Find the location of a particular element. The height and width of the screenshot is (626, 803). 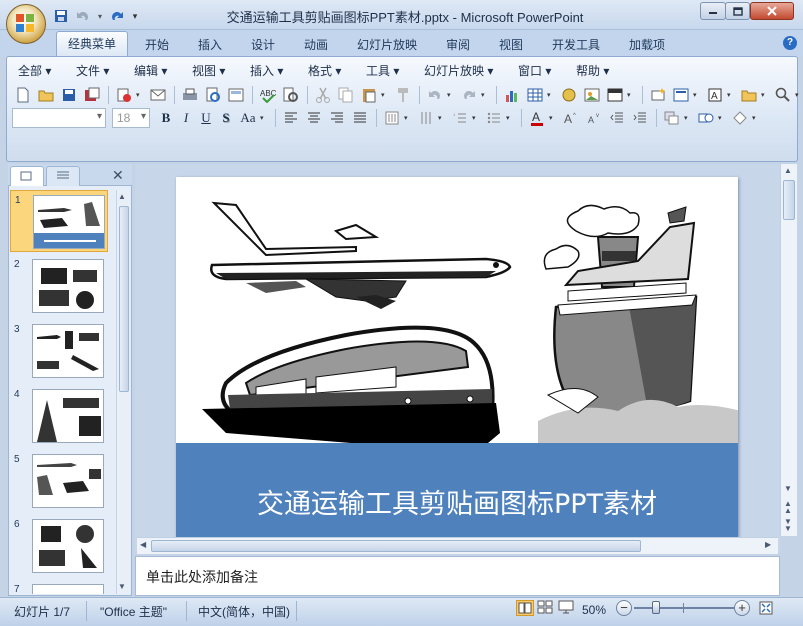

italic-button: I is located at coordinates (186, 118).